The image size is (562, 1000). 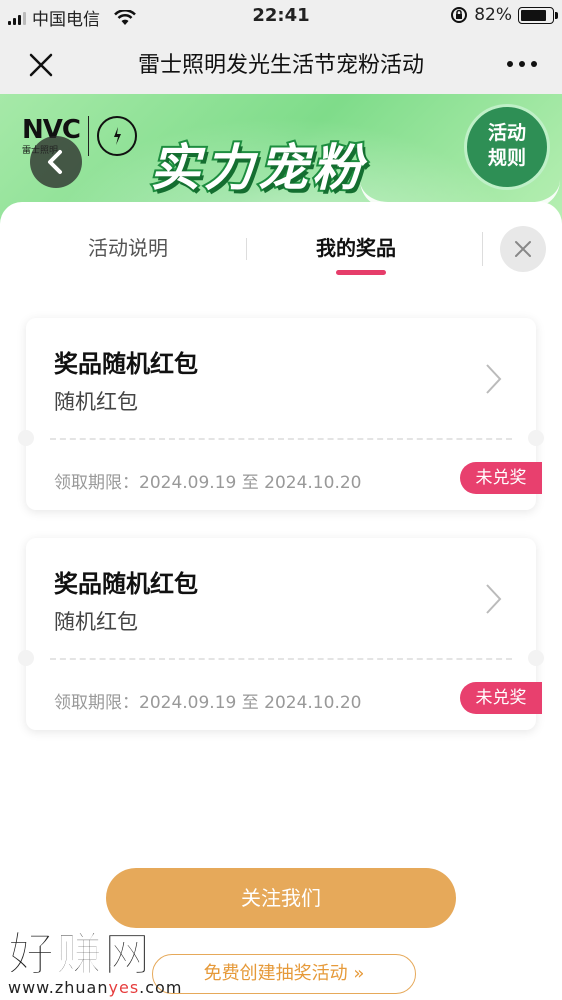 I want to click on brand-emblem-icon, so click(x=116, y=136).